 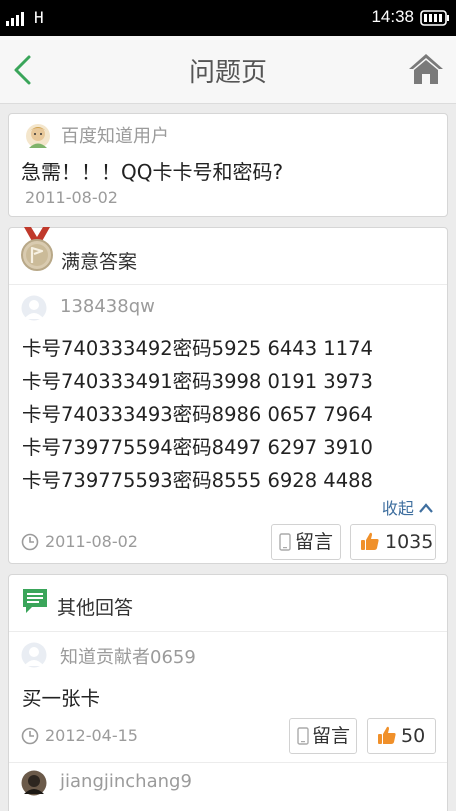 I want to click on answer-line: 卡号739775594密码8497 6297 3910, so click(x=197, y=447).